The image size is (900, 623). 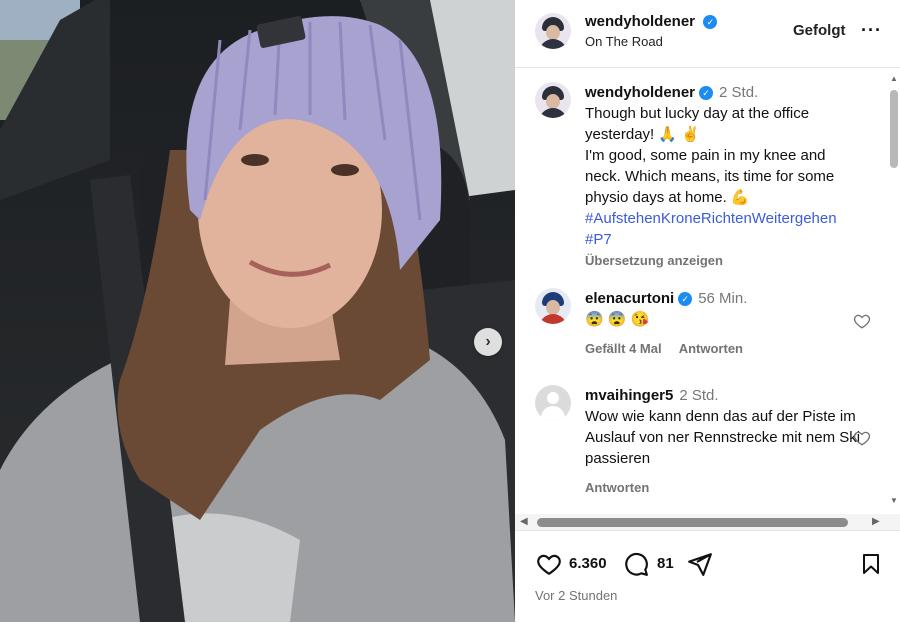 What do you see at coordinates (629, 395) in the screenshot?
I see `comment-username: mvaihinger5` at bounding box center [629, 395].